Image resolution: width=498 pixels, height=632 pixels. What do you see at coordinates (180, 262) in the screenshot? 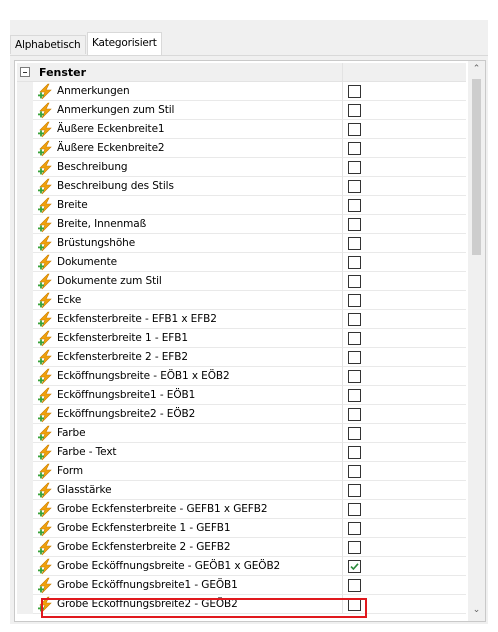
I see `property-name-cell: Dokumente` at bounding box center [180, 262].